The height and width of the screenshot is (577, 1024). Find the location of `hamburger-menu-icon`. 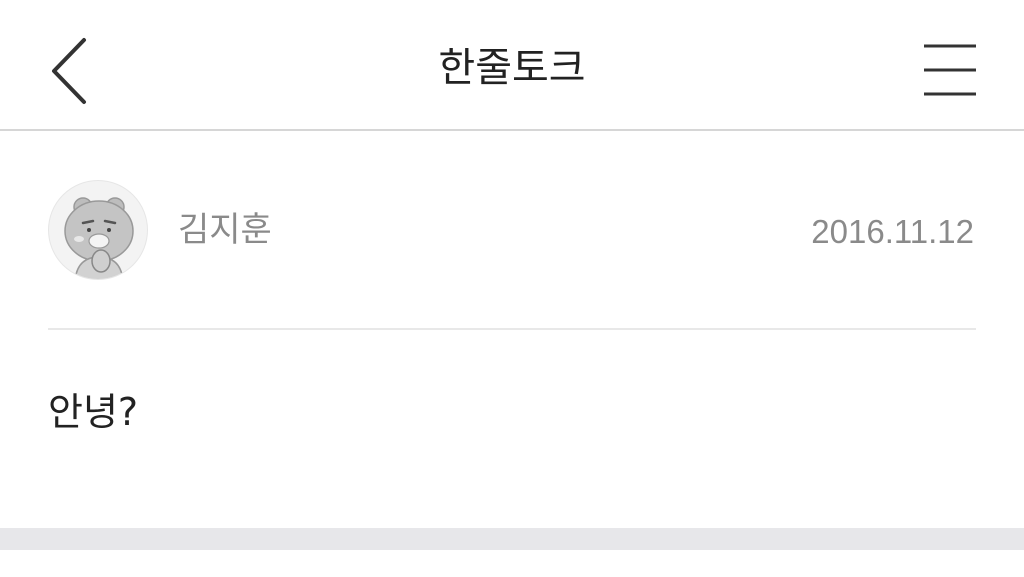

hamburger-menu-icon is located at coordinates (950, 70).